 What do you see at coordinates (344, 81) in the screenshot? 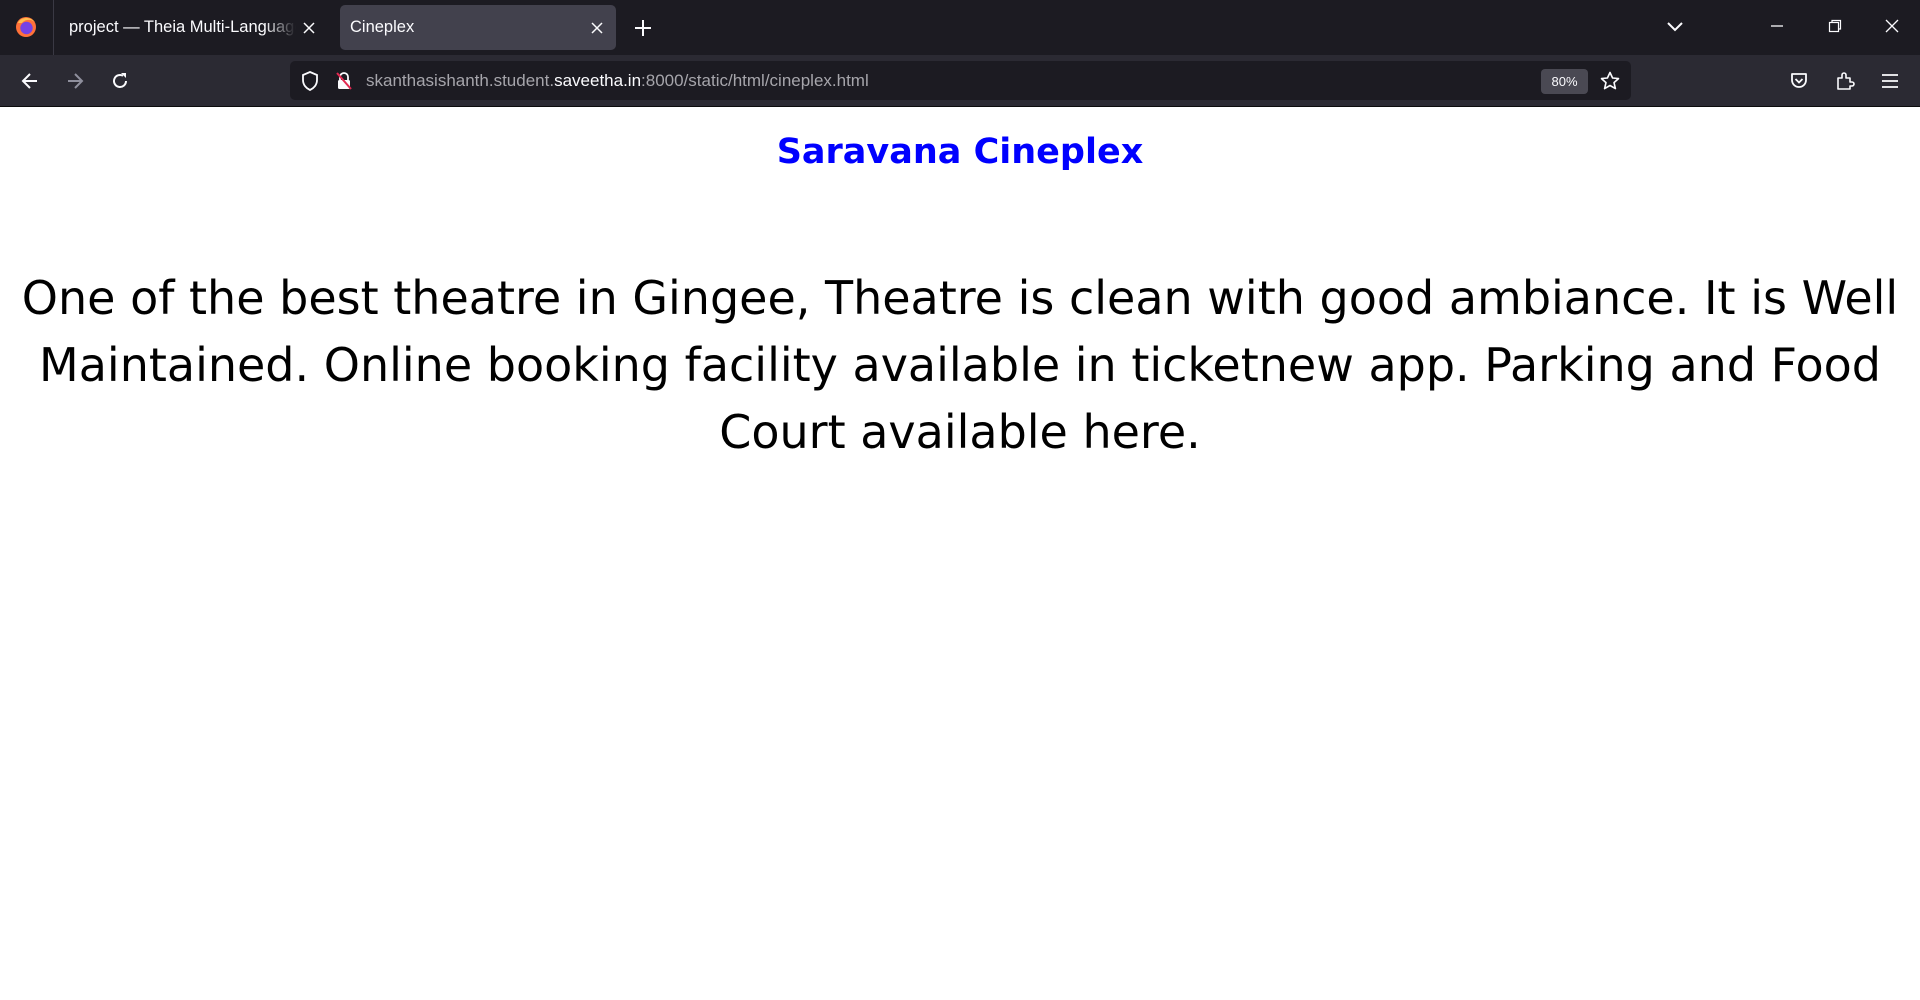
I see `insecure-lock-icon` at bounding box center [344, 81].